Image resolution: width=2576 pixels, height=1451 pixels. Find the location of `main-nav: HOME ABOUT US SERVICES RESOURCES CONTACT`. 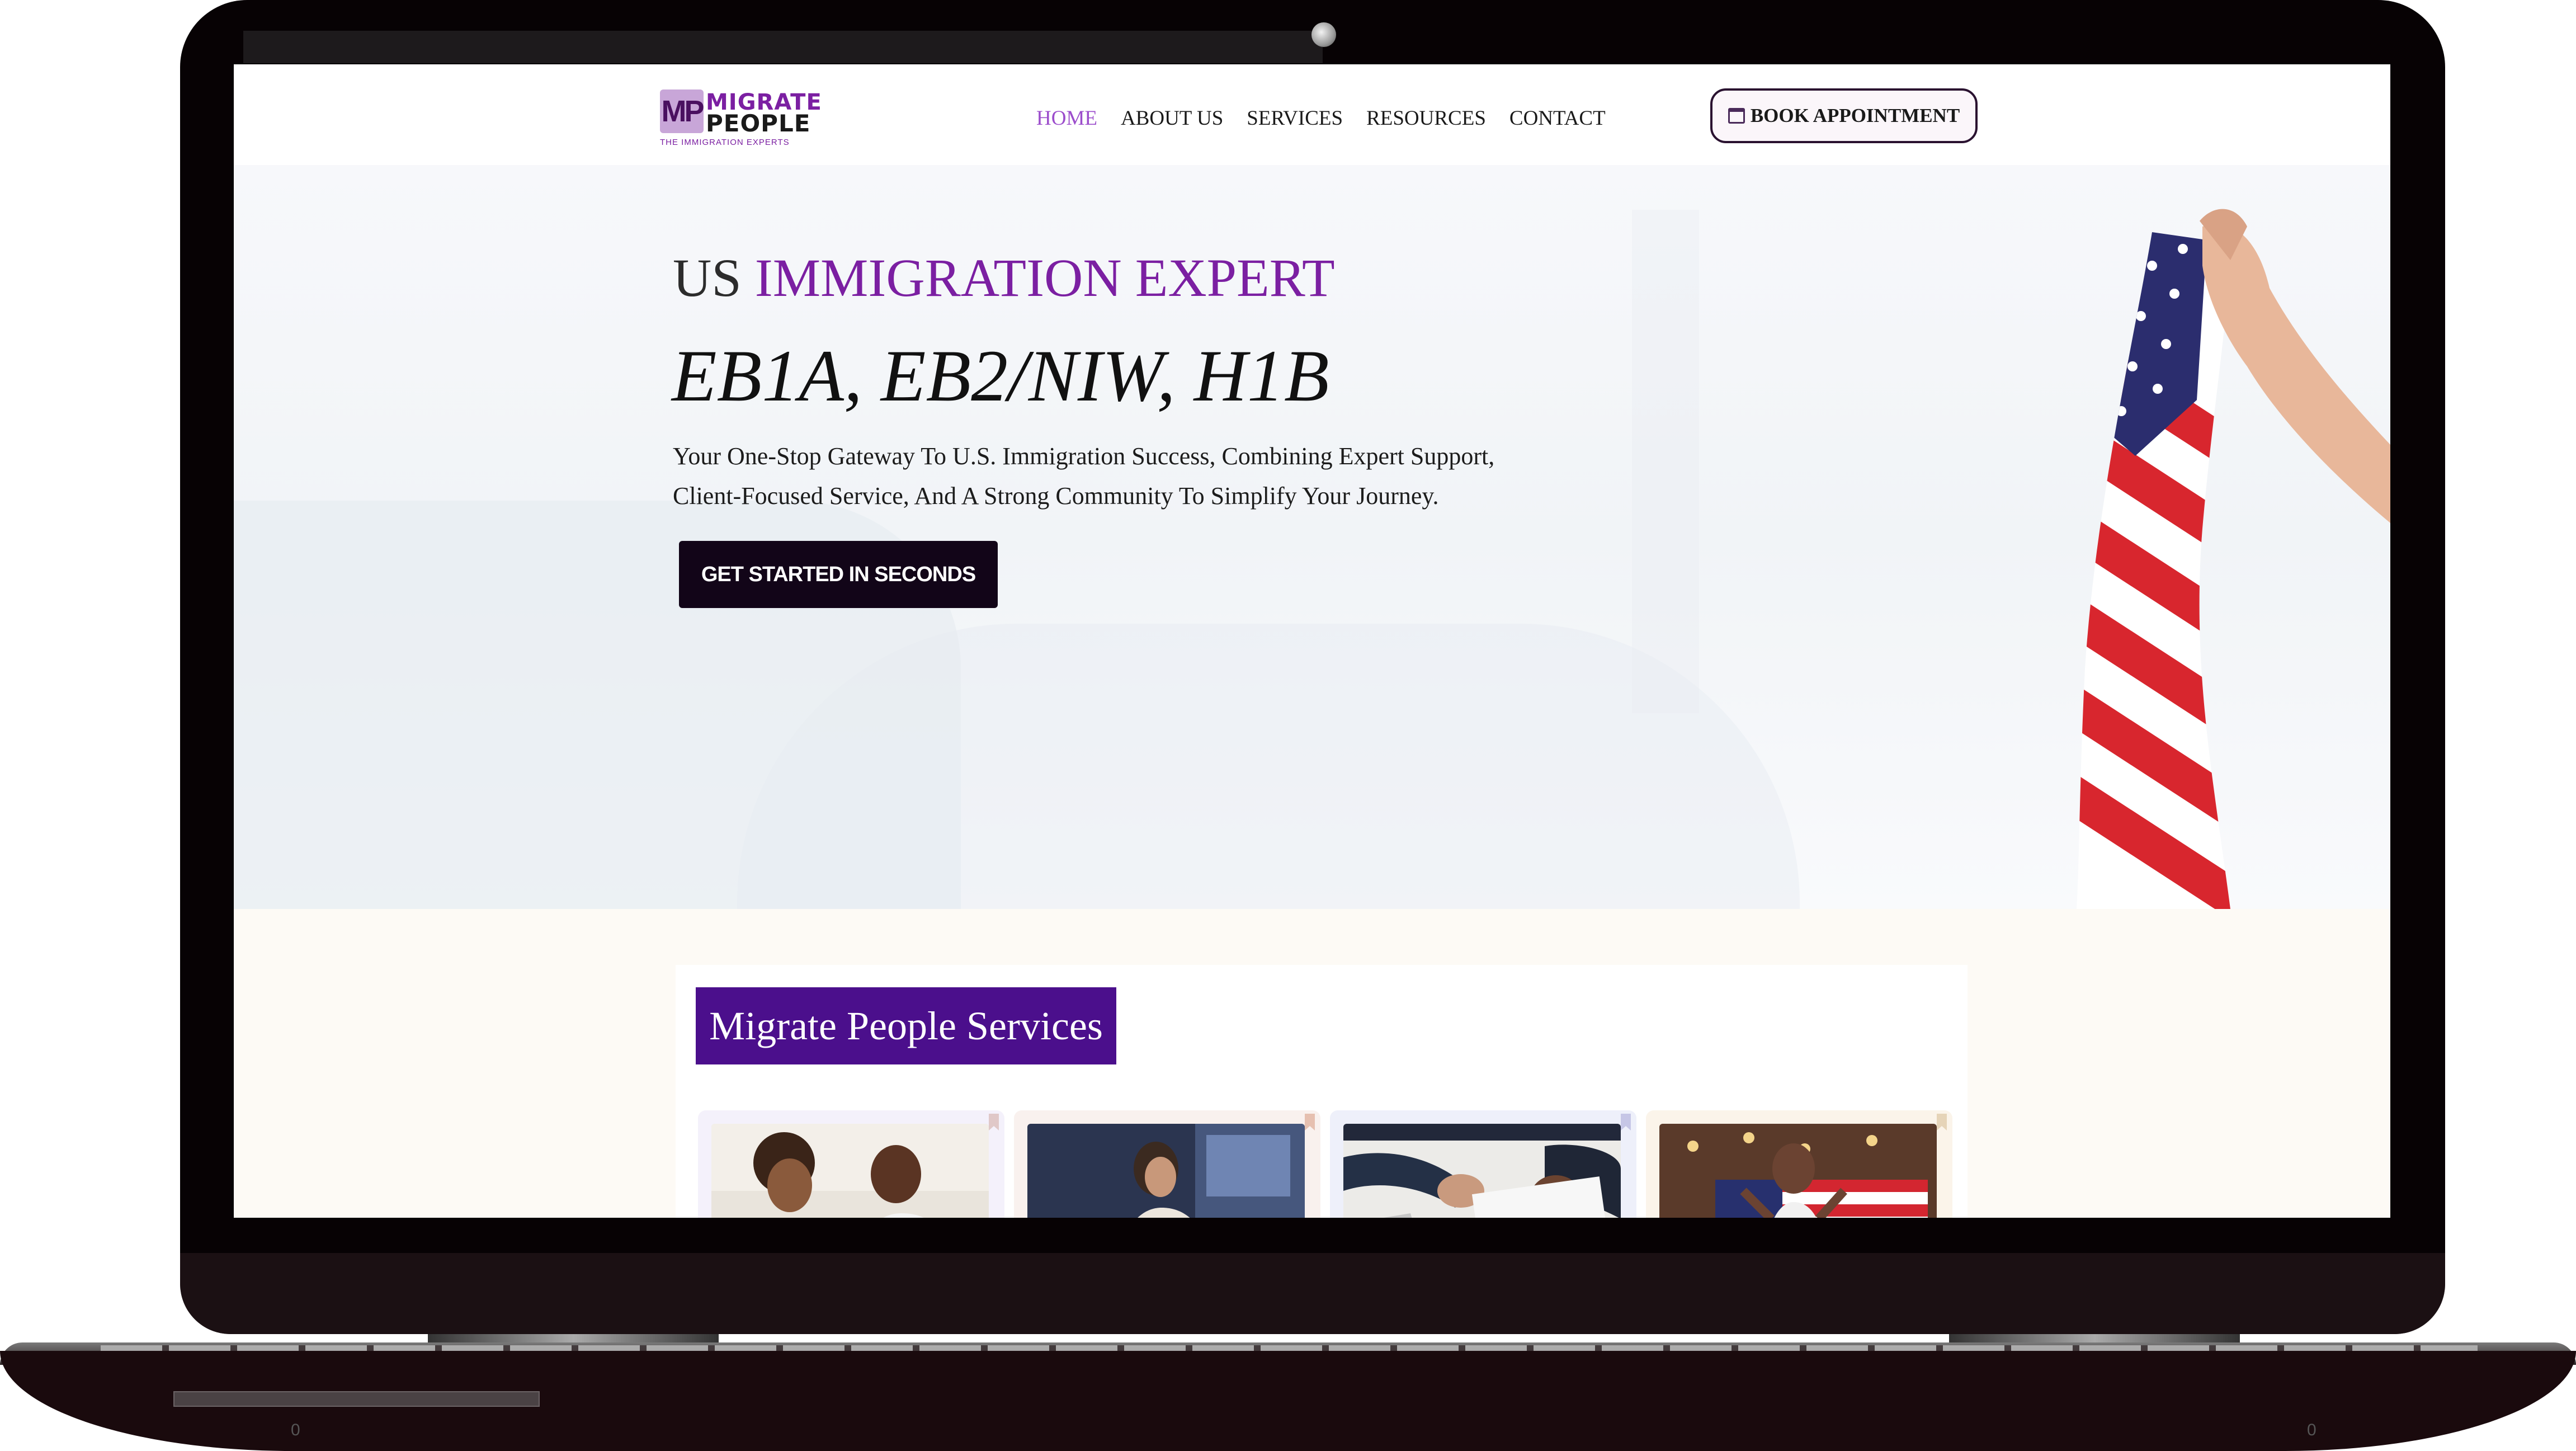

main-nav: HOME ABOUT US SERVICES RESOURCES CONTACT is located at coordinates (1321, 118).